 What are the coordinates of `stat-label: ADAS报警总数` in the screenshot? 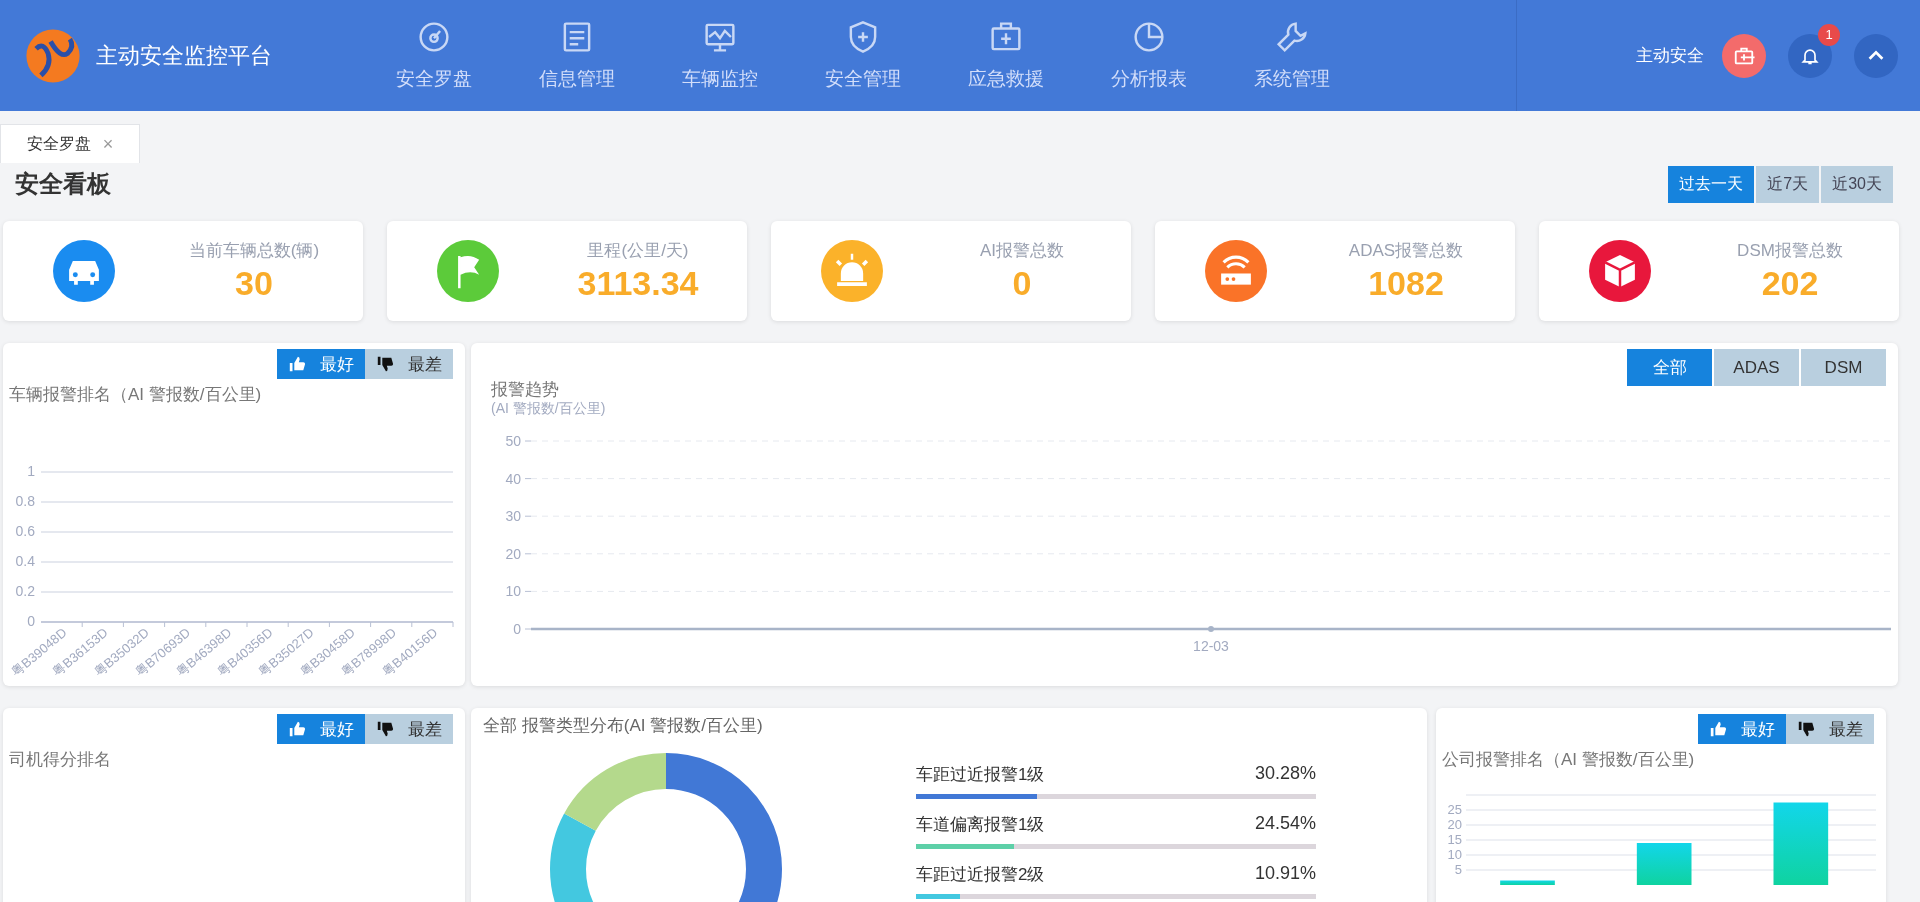 It's located at (1406, 251).